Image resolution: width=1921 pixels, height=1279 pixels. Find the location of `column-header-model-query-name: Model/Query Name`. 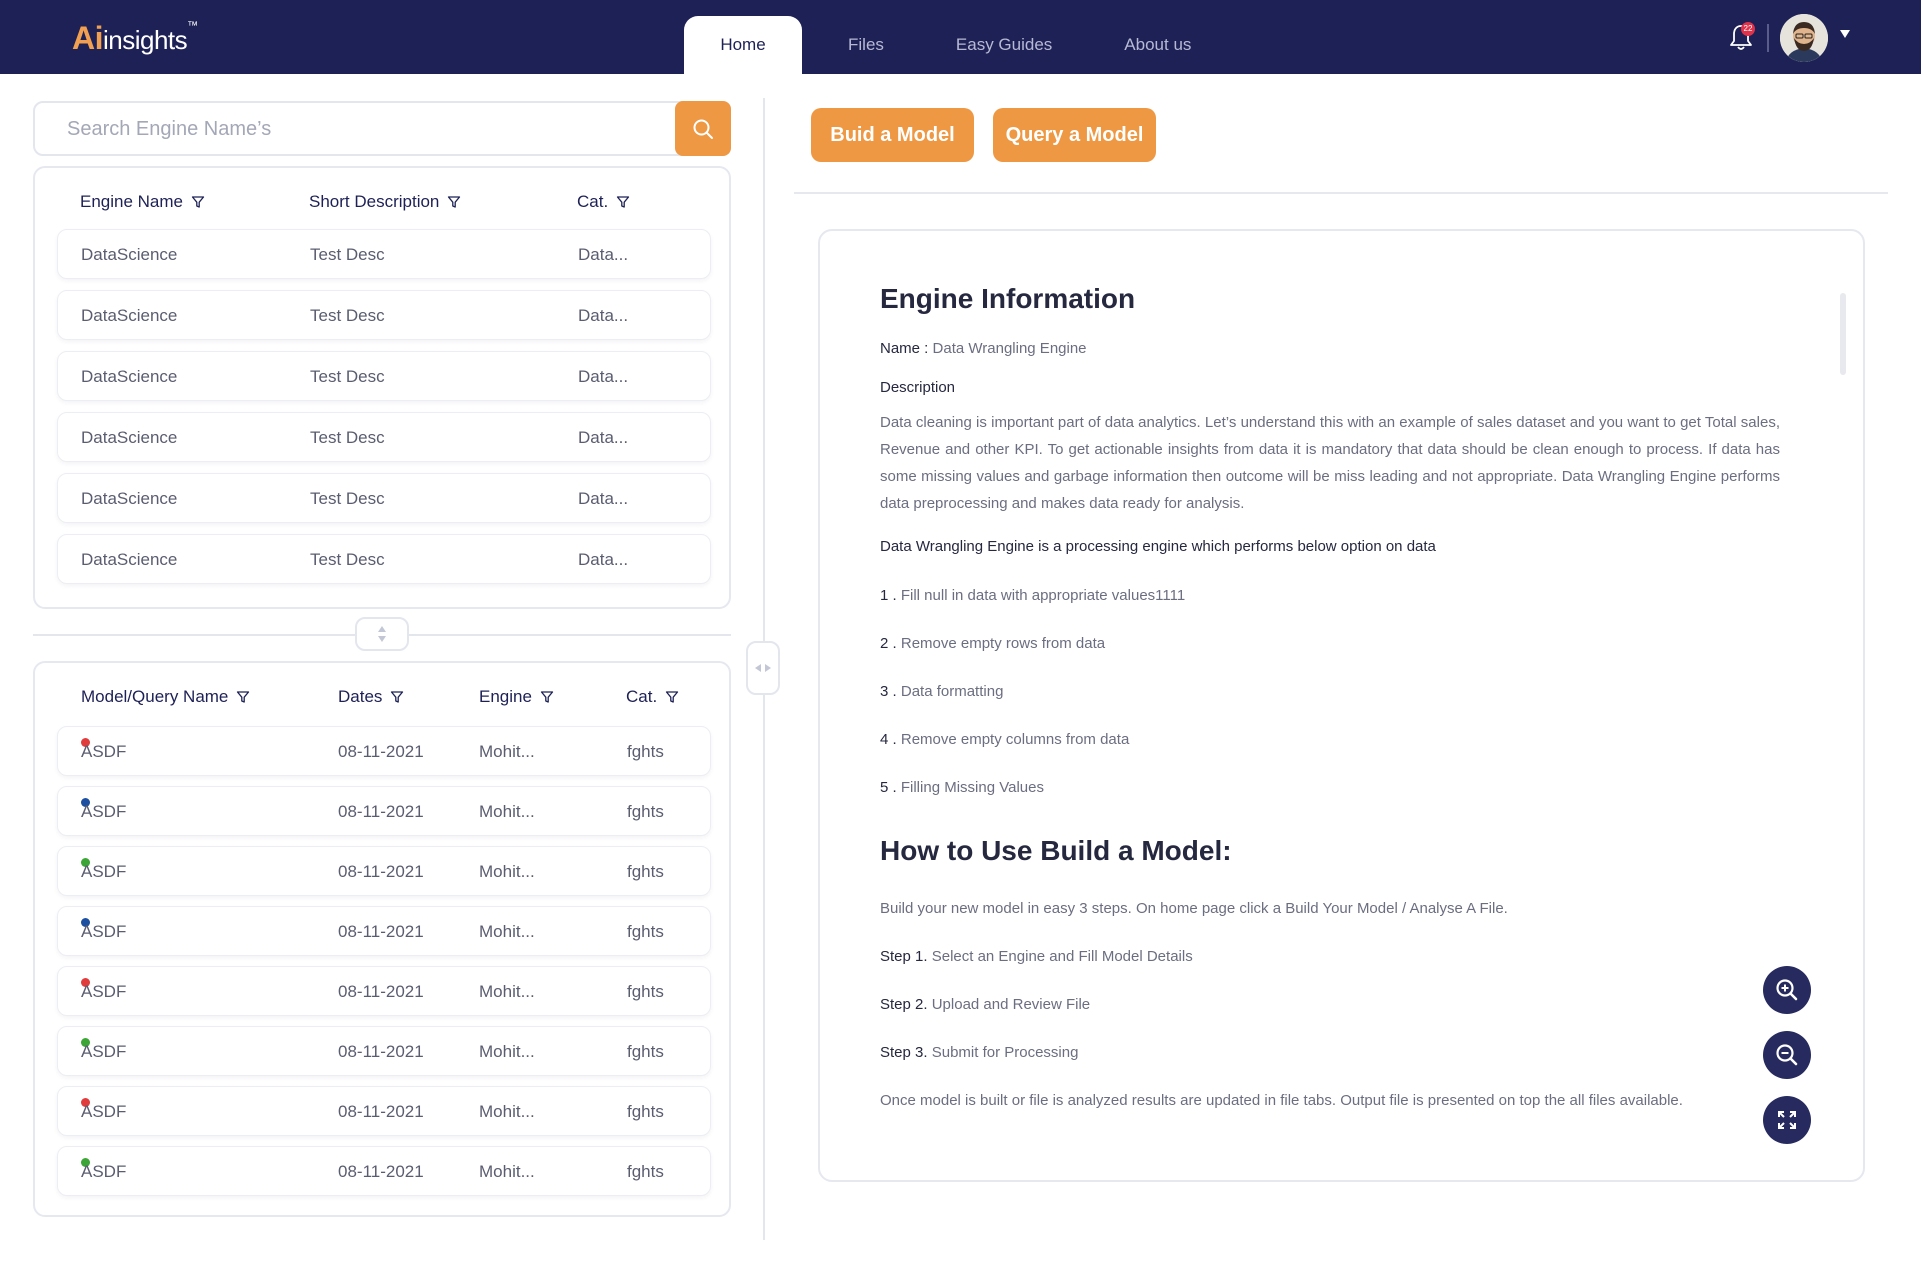

column-header-model-query-name: Model/Query Name is located at coordinates (165, 697).